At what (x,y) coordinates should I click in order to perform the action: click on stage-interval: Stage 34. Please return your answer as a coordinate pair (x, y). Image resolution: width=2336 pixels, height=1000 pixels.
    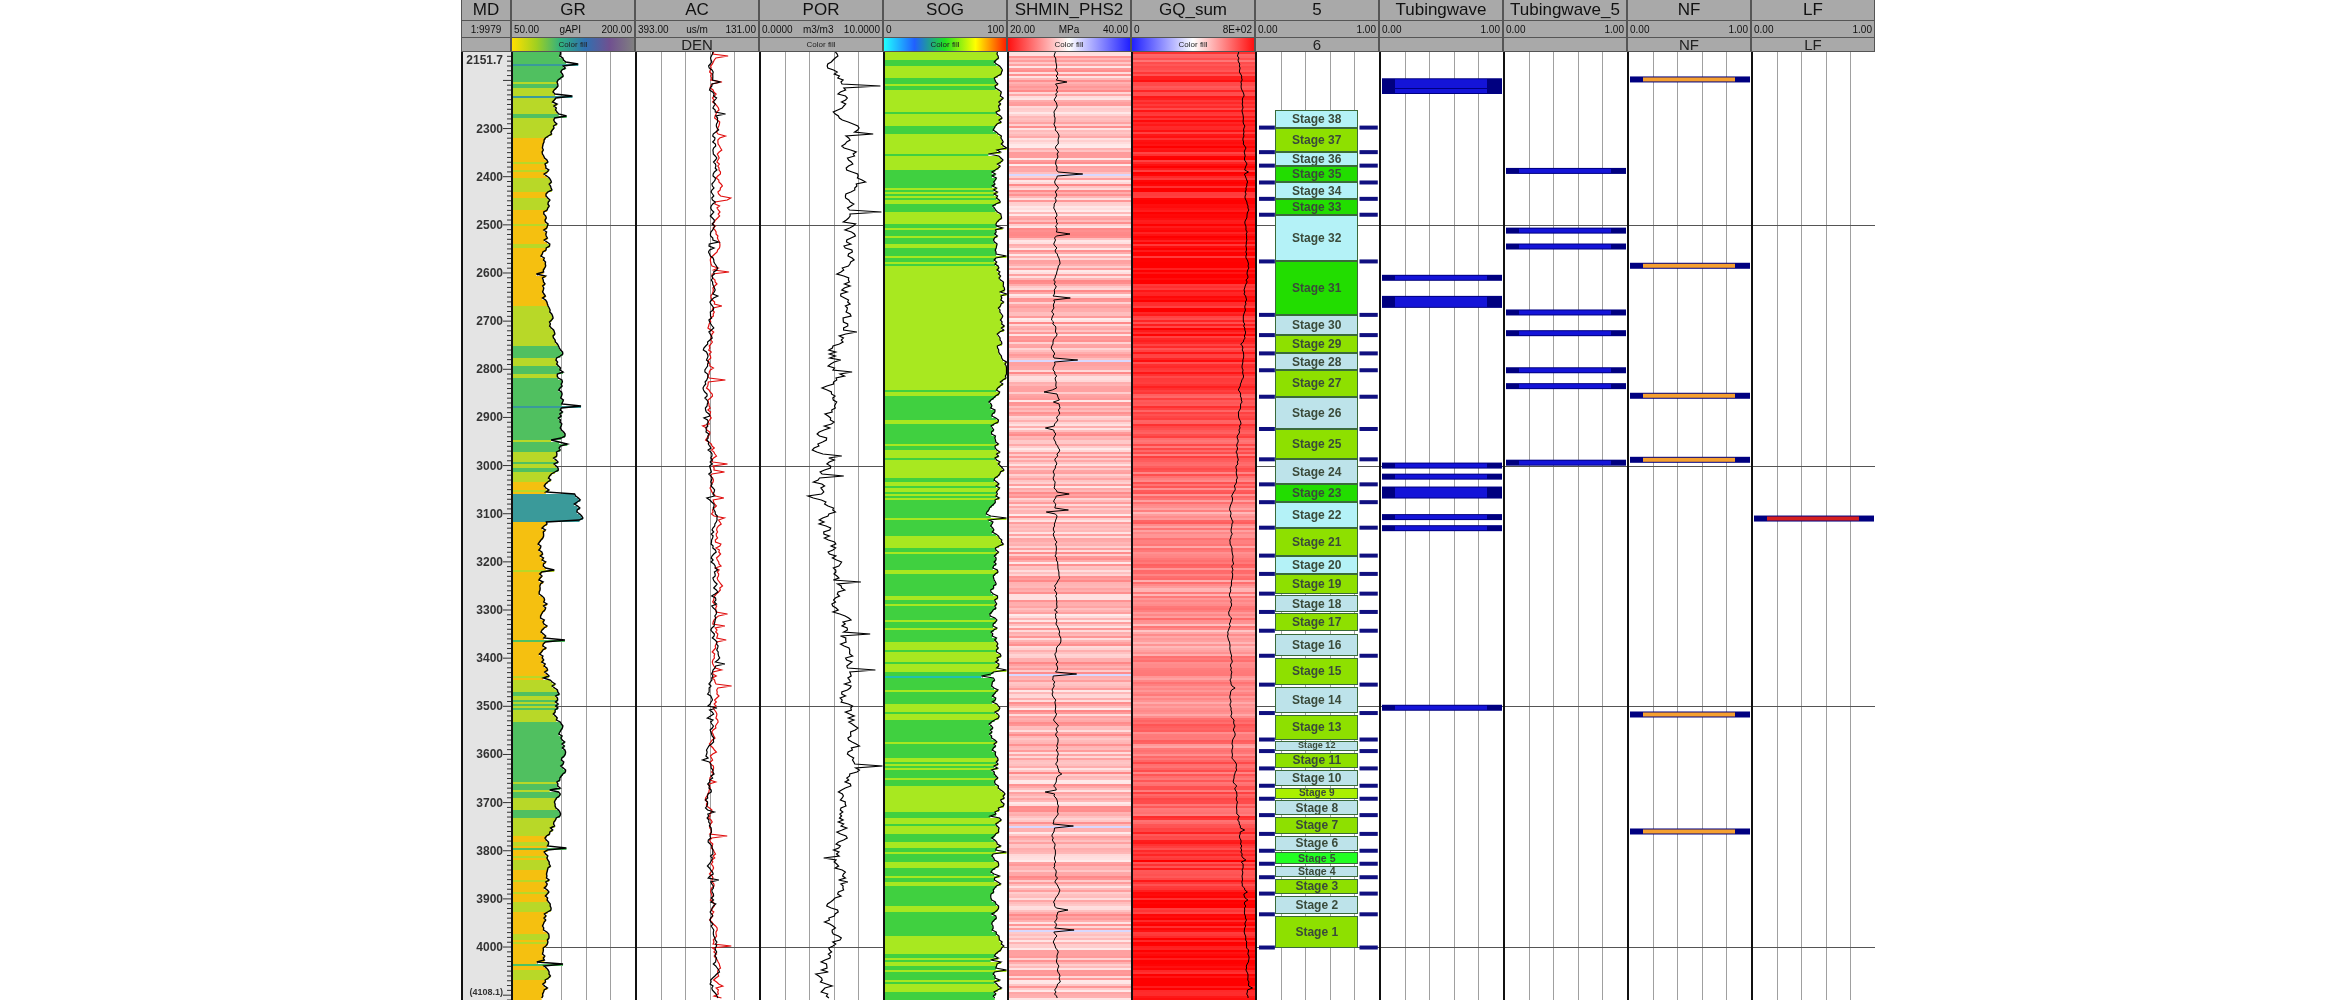
    Looking at the image, I should click on (1317, 190).